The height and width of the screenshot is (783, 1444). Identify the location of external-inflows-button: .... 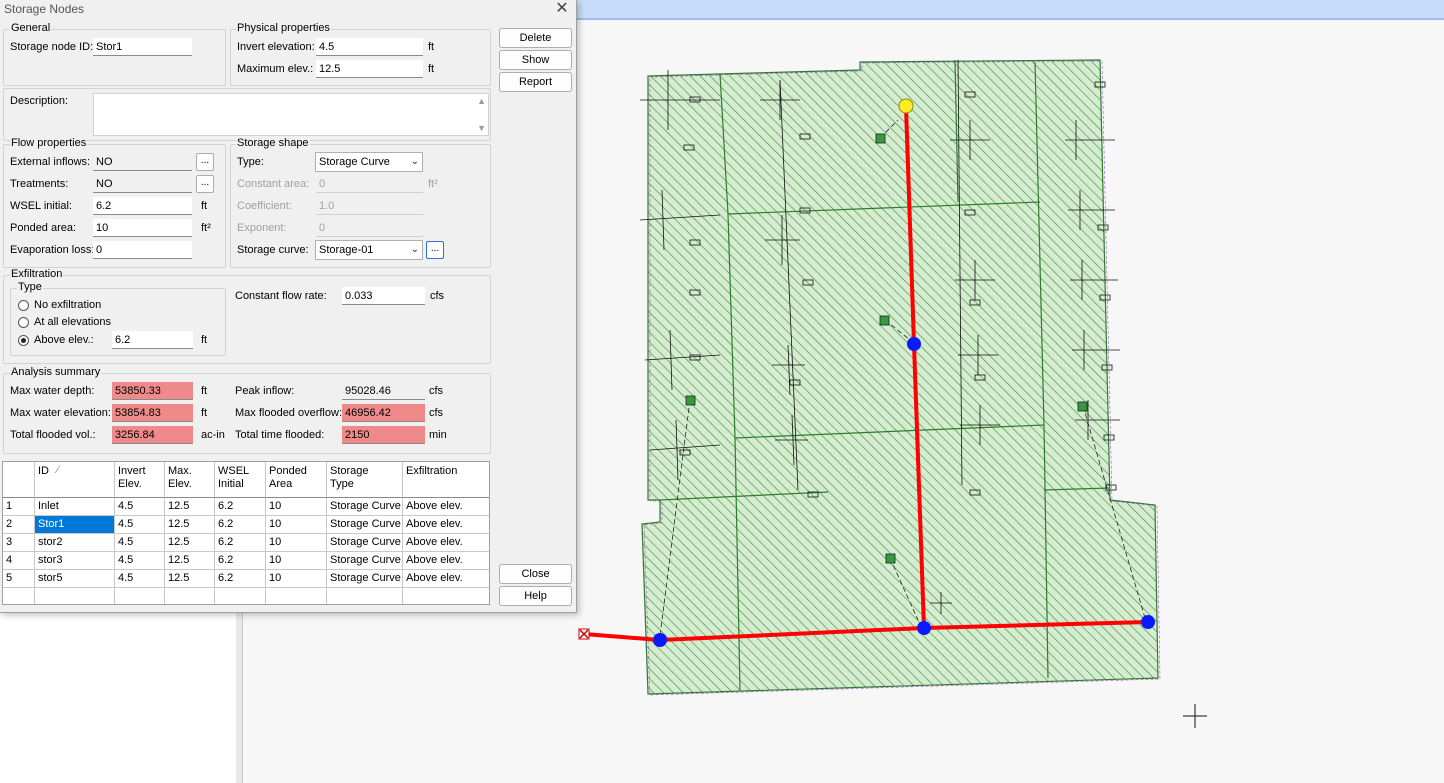
(205, 162).